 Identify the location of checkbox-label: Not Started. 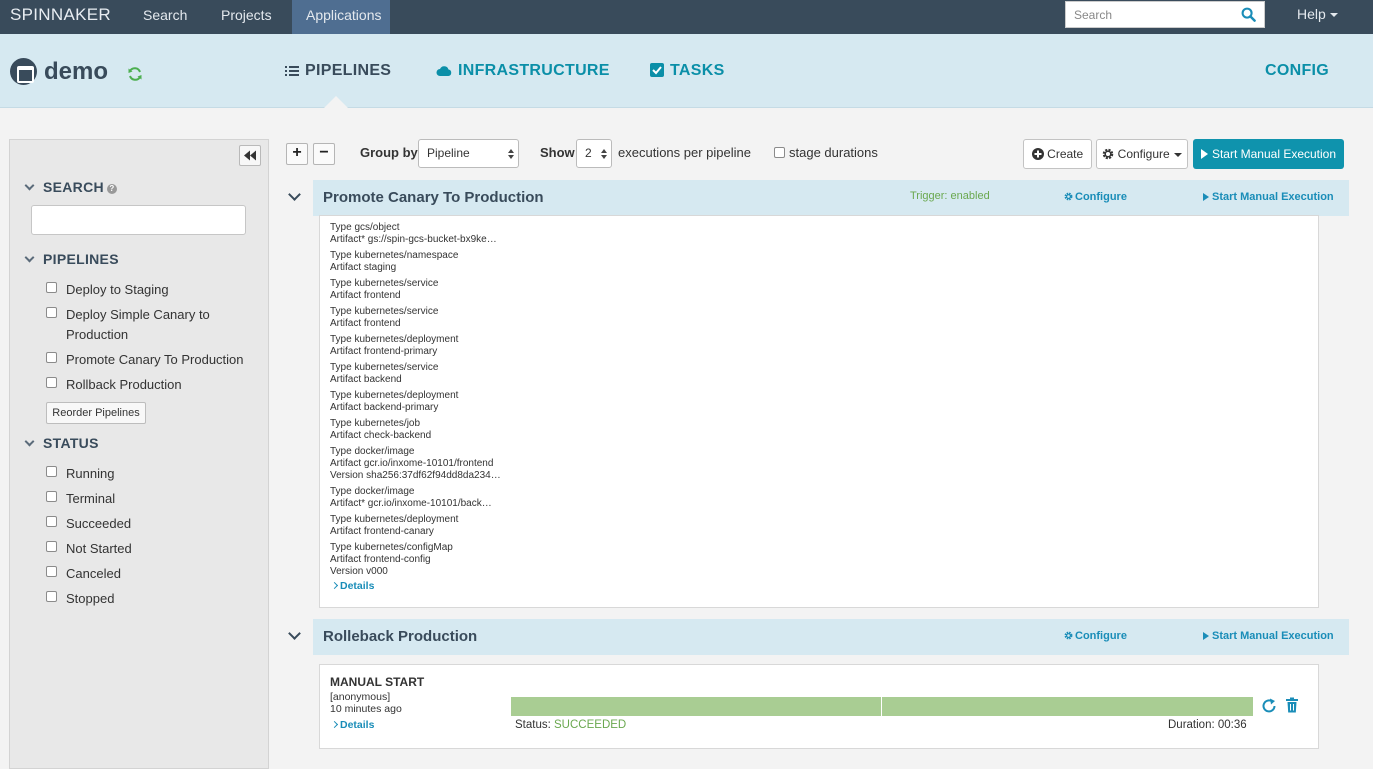
(99, 548).